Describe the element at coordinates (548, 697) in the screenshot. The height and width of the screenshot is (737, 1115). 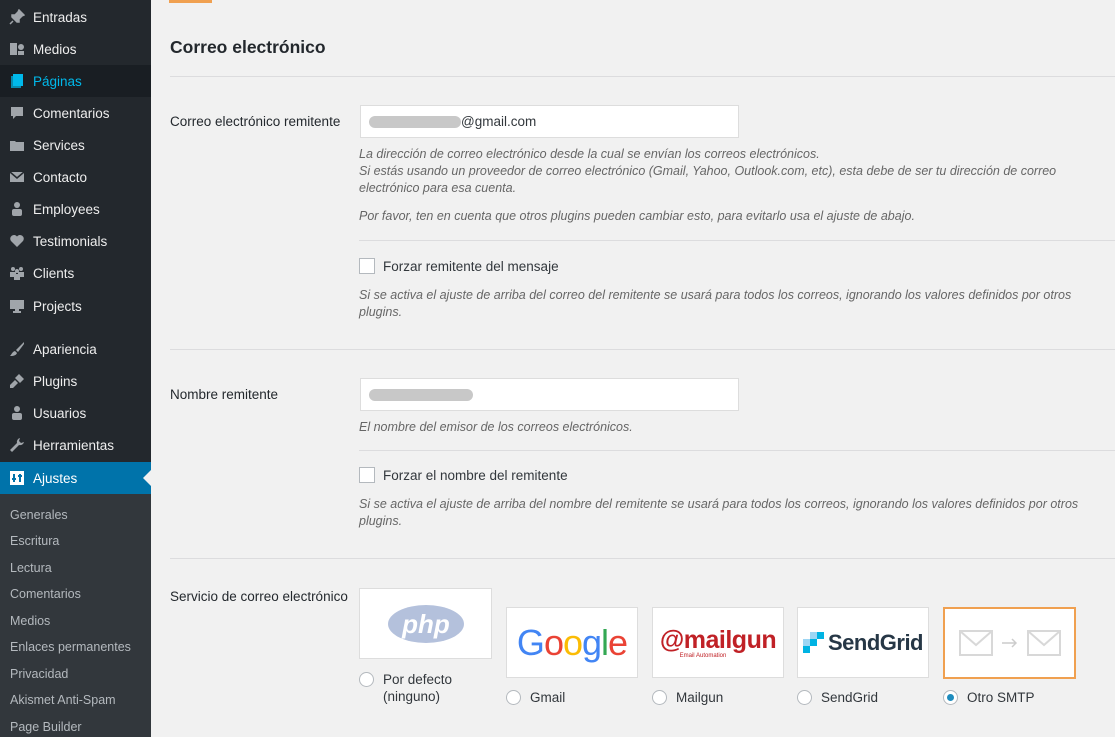
I see `mailer-option-label: Gmail` at that location.